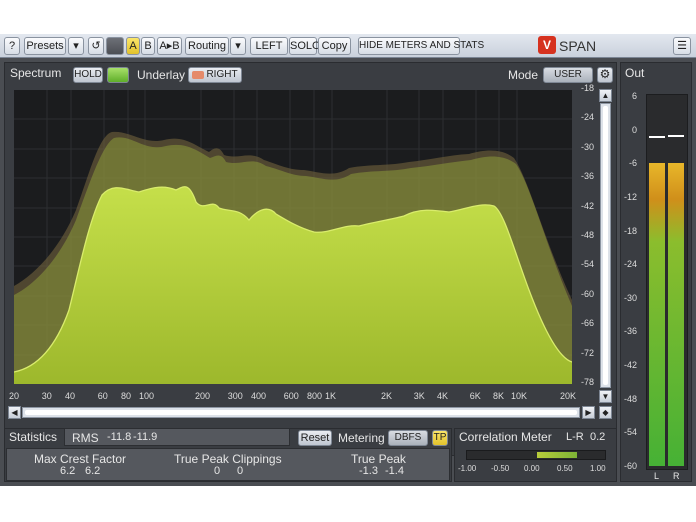 This screenshot has height=522, width=696. Describe the element at coordinates (161, 75) in the screenshot. I see `underlay-label: Underlay` at that location.